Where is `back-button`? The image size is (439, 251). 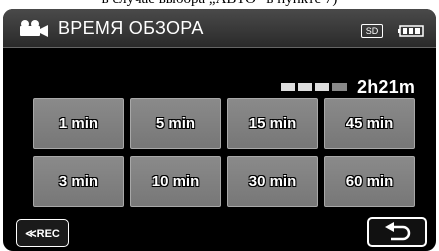
back-button is located at coordinates (397, 232).